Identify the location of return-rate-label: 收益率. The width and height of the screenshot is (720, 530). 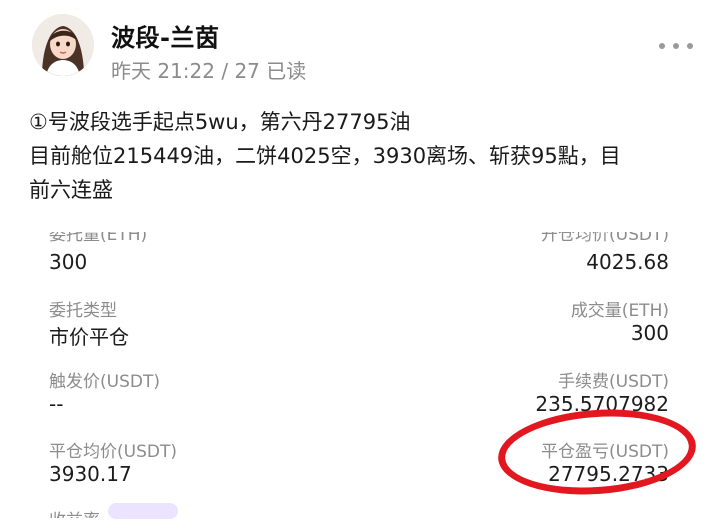
(74, 512).